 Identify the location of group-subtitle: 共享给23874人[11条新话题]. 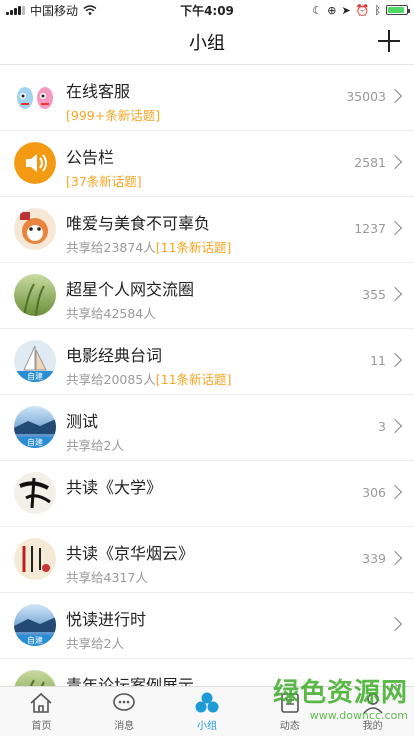
(148, 246).